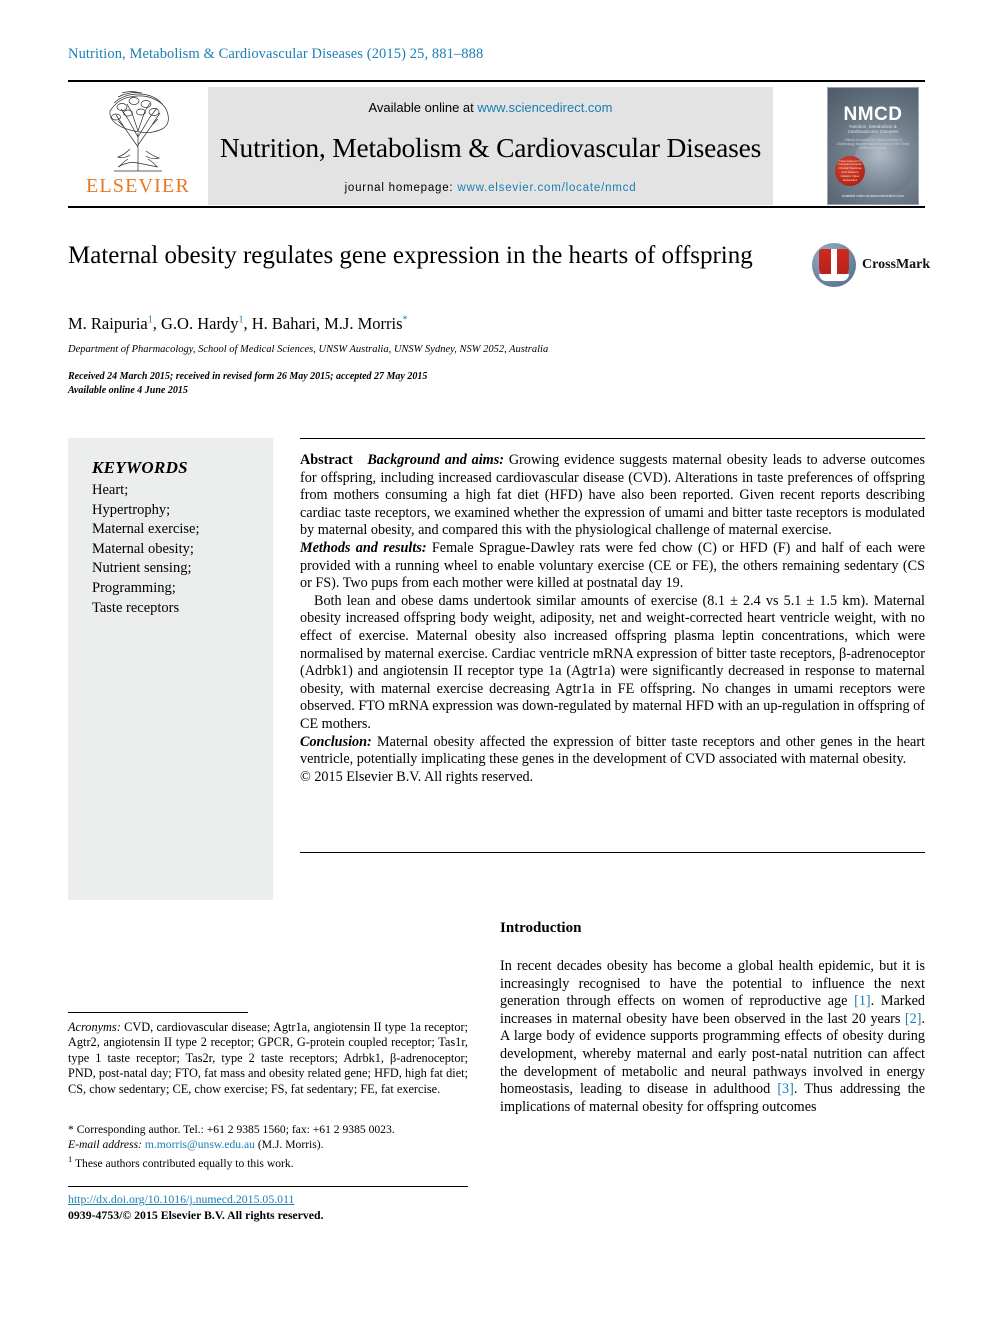 The width and height of the screenshot is (992, 1323). What do you see at coordinates (289, 1144) in the screenshot?
I see `email-suffix: (M.J. Morris).` at bounding box center [289, 1144].